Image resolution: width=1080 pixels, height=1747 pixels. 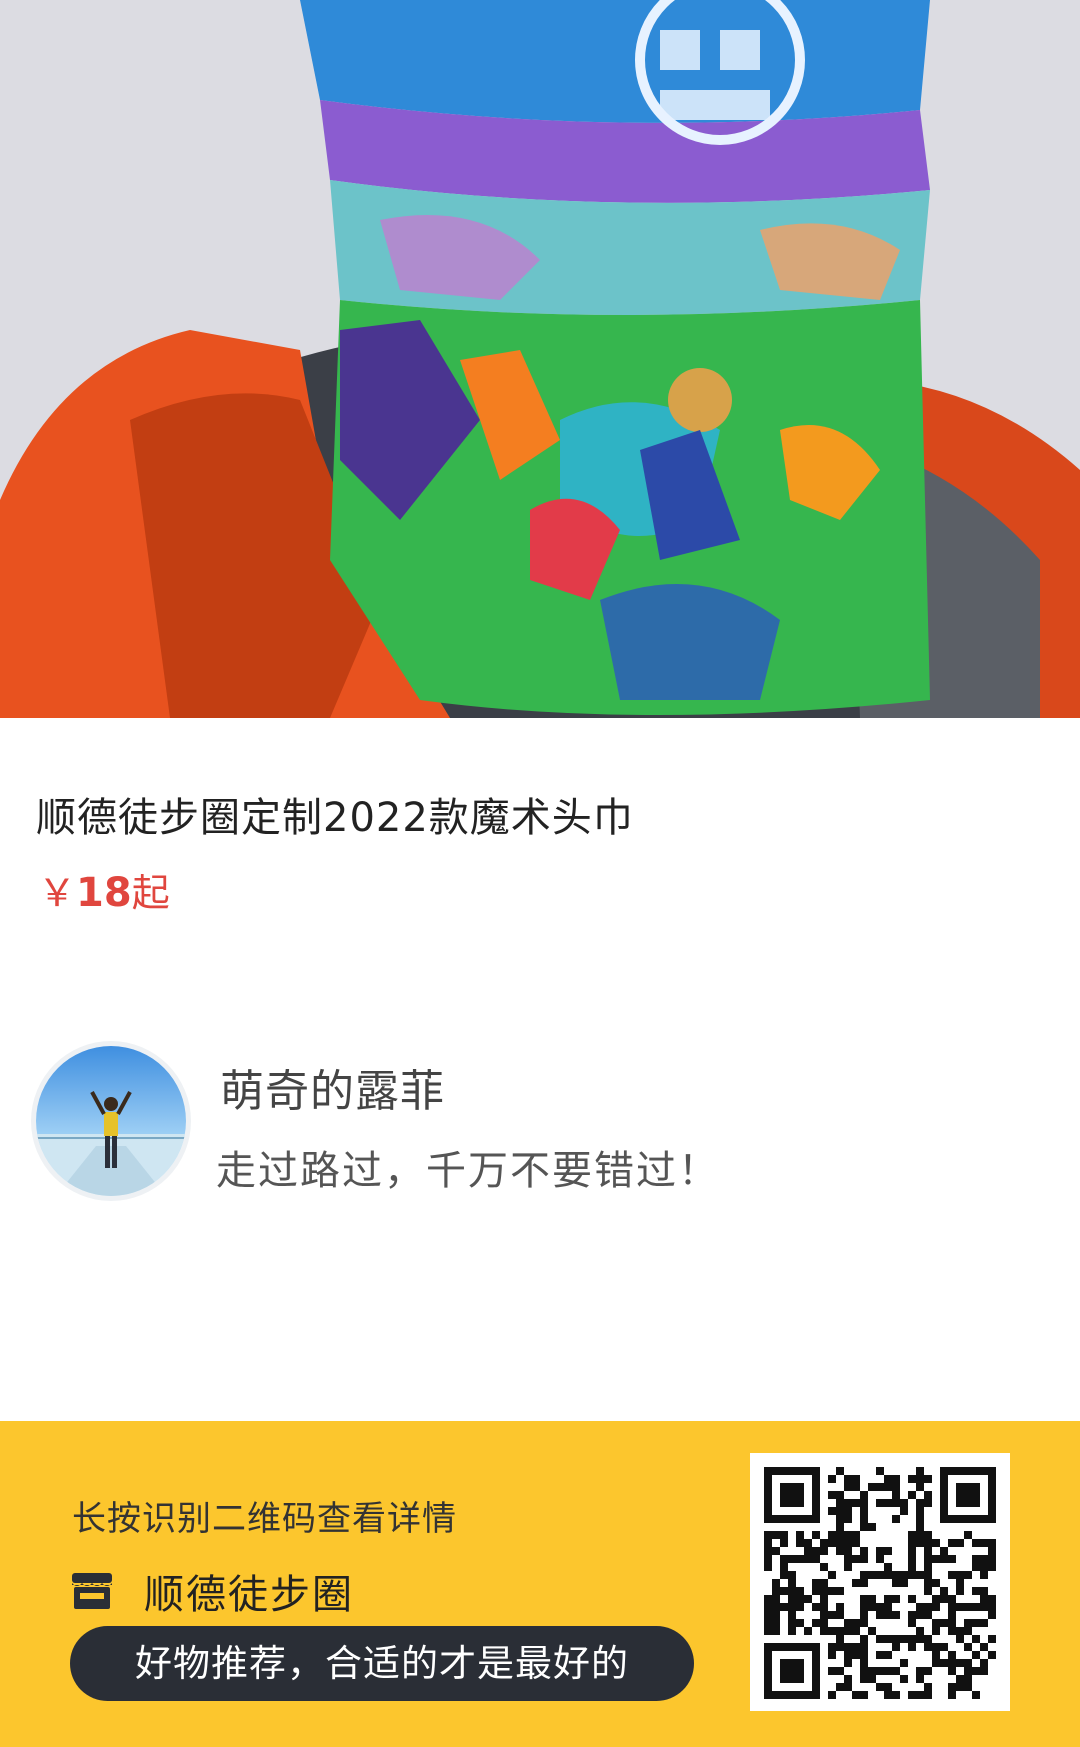 I want to click on qr-code, so click(x=880, y=1582).